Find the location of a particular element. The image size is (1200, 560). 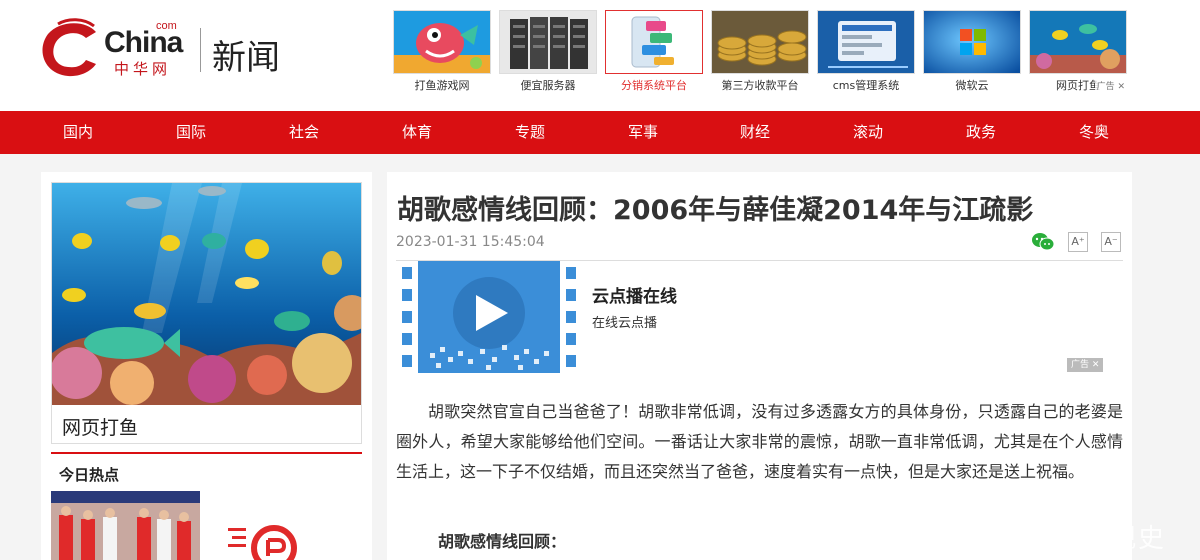

nav-item-international: 国际 is located at coordinates (191, 132).